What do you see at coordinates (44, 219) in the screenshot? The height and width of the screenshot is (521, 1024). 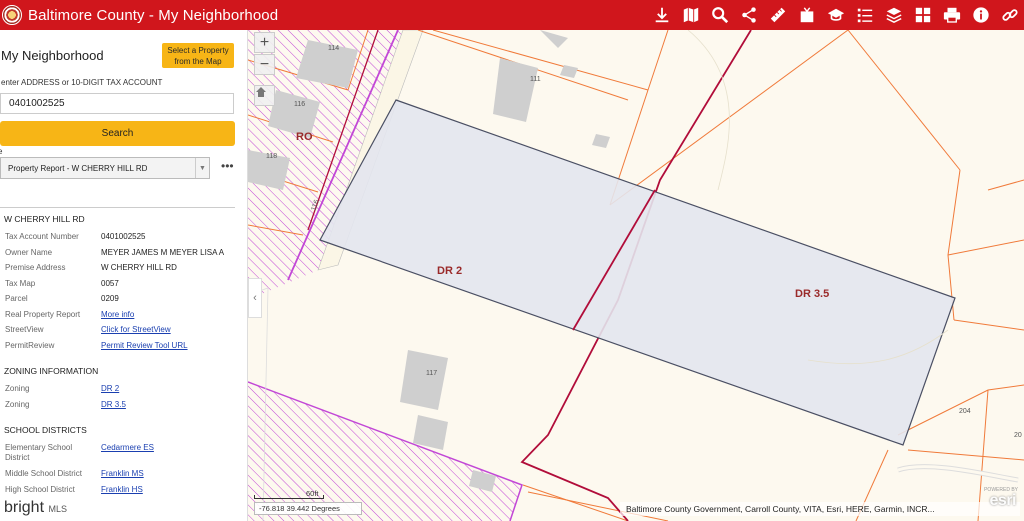 I see `property-title: W CHERRY HILL RD` at bounding box center [44, 219].